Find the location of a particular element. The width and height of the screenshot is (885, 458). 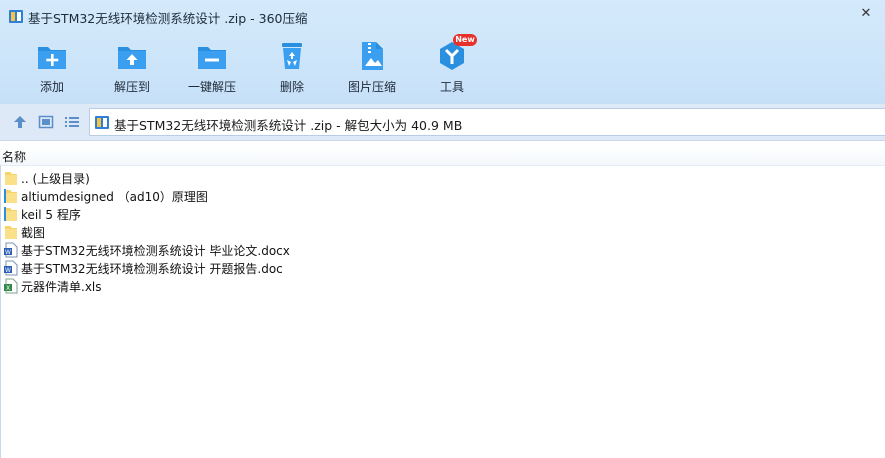

window-title: 基于STM32无线环境检测系统设计 .zip - 360压缩 is located at coordinates (168, 18).